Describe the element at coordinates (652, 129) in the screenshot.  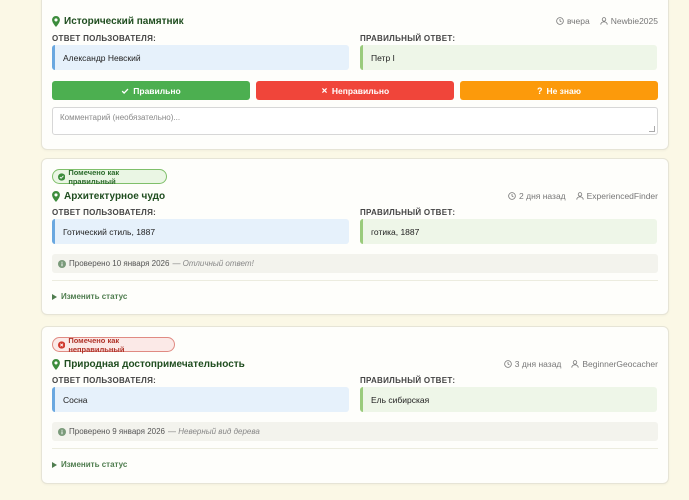
I see `resize-handle` at that location.